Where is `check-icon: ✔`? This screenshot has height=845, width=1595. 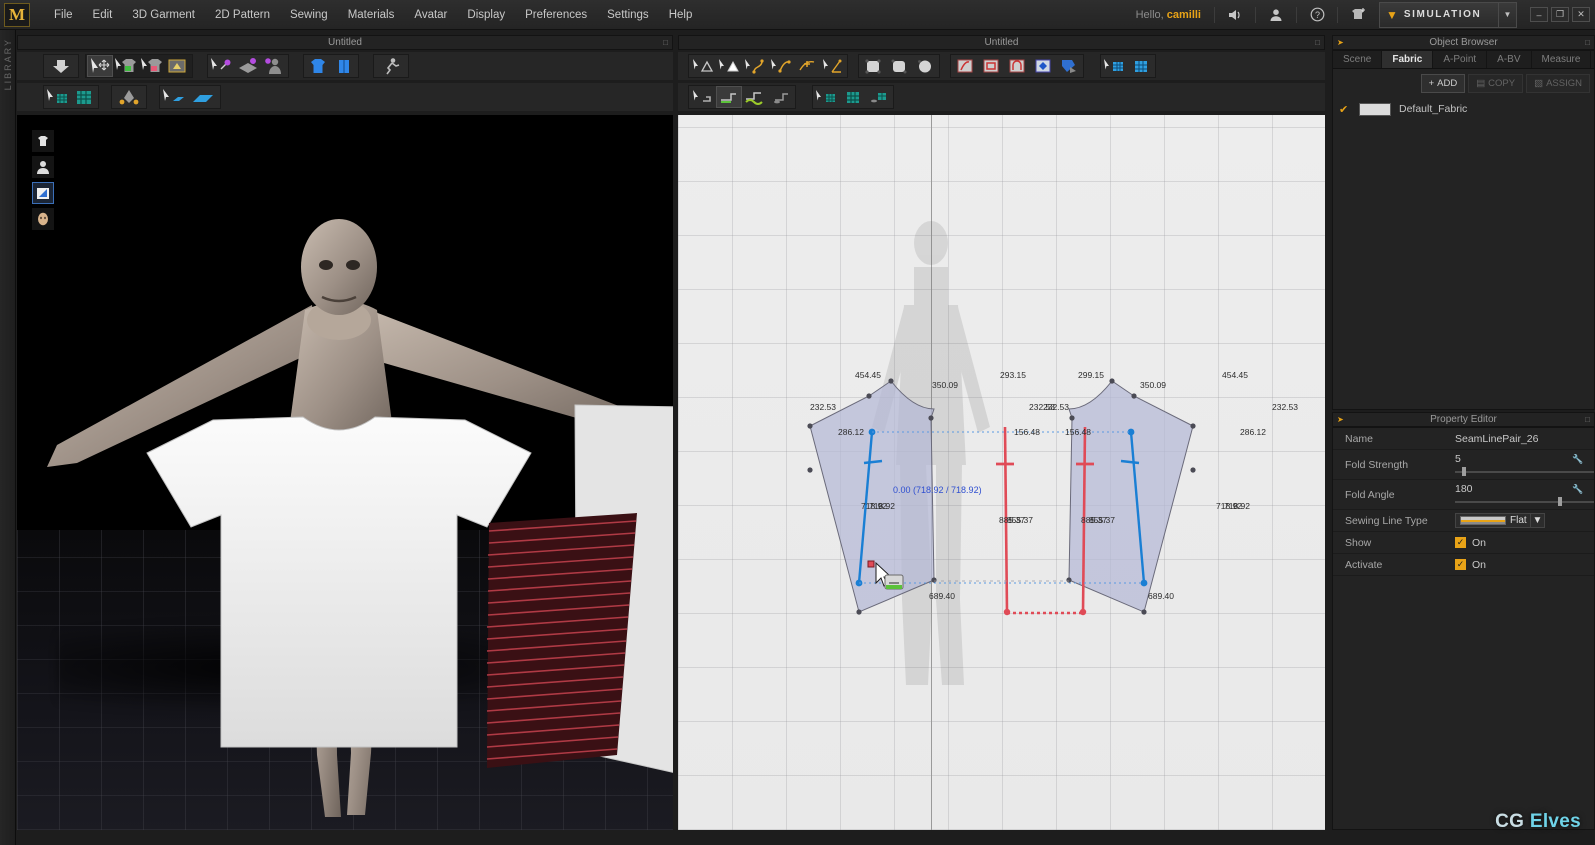
check-icon: ✔ is located at coordinates (1345, 109).